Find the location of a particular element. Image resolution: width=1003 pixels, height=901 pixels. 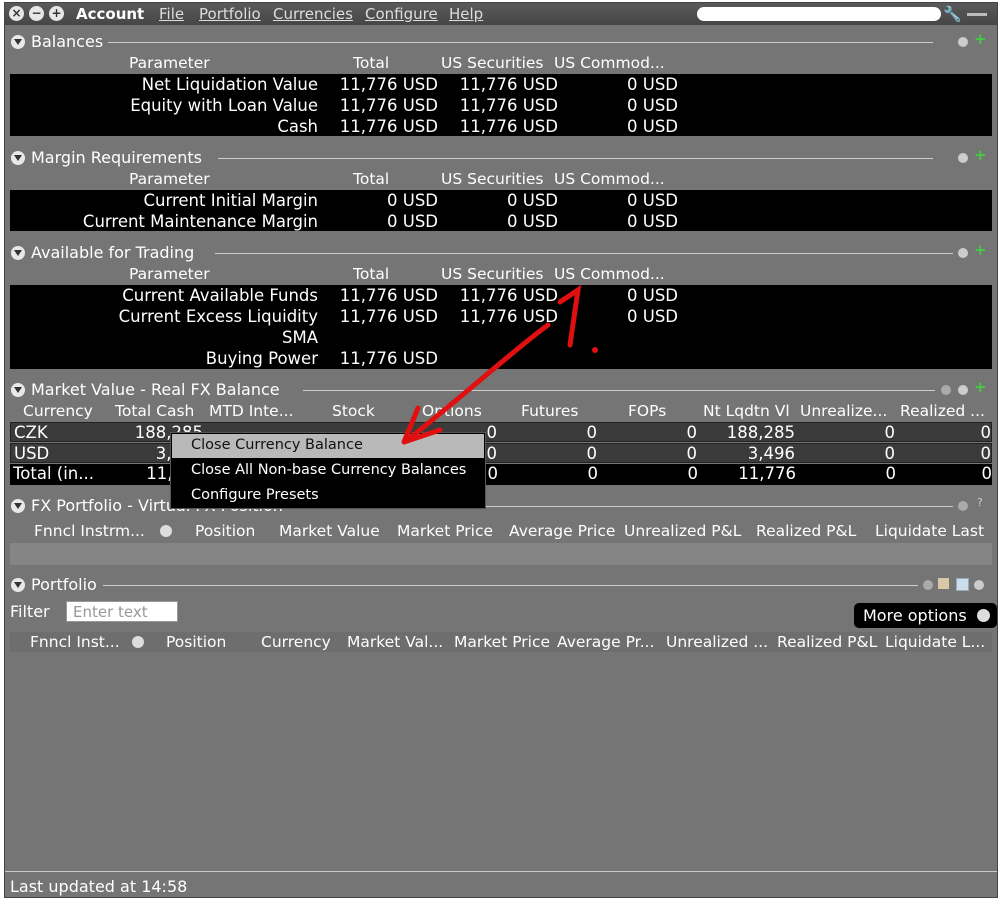

annotation-dot is located at coordinates (595, 350).